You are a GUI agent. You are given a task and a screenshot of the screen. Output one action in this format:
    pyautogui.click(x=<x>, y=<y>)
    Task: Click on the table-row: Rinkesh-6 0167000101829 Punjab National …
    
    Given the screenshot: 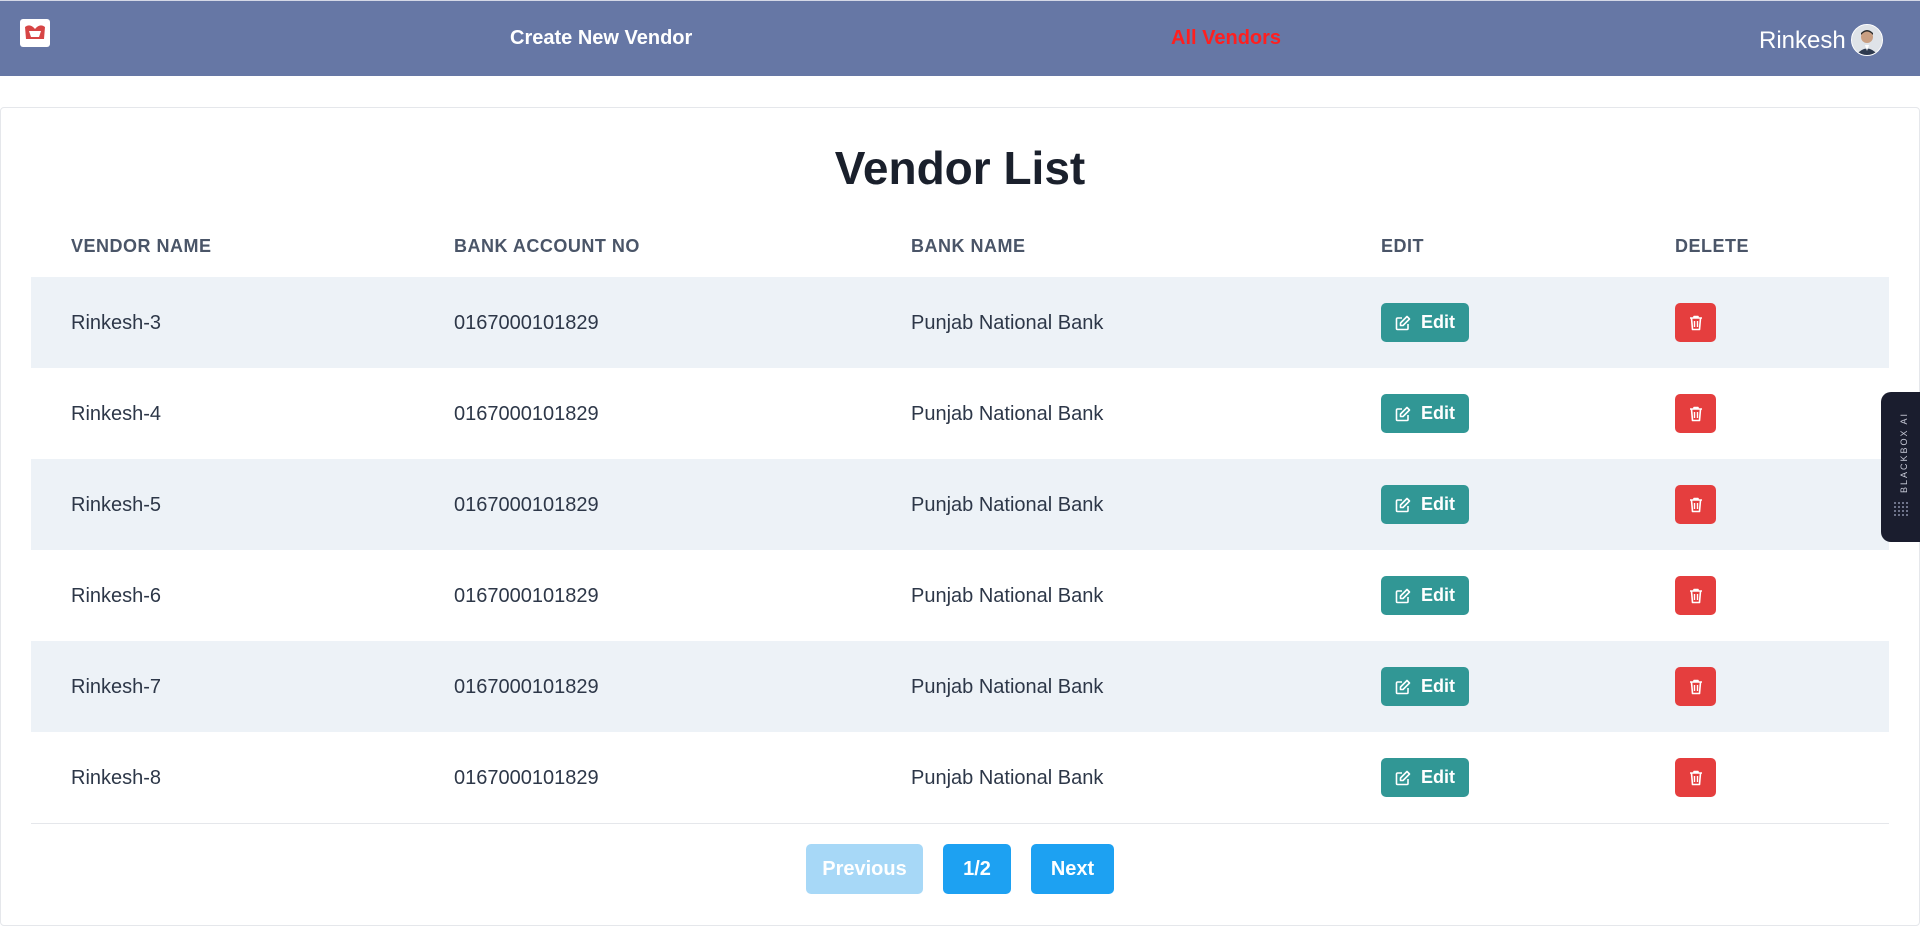 What is the action you would take?
    pyautogui.click(x=960, y=595)
    